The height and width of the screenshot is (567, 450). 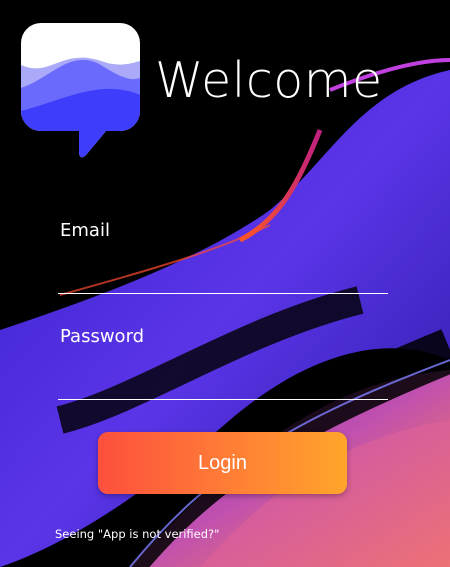 I want to click on page-title: Welcome, so click(x=269, y=80).